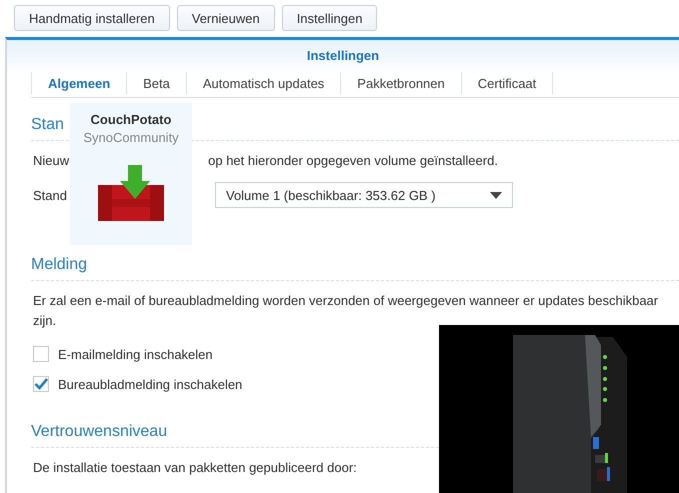 The image size is (679, 493). What do you see at coordinates (92, 18) in the screenshot?
I see `toolbar-button: Handmatig installeren` at bounding box center [92, 18].